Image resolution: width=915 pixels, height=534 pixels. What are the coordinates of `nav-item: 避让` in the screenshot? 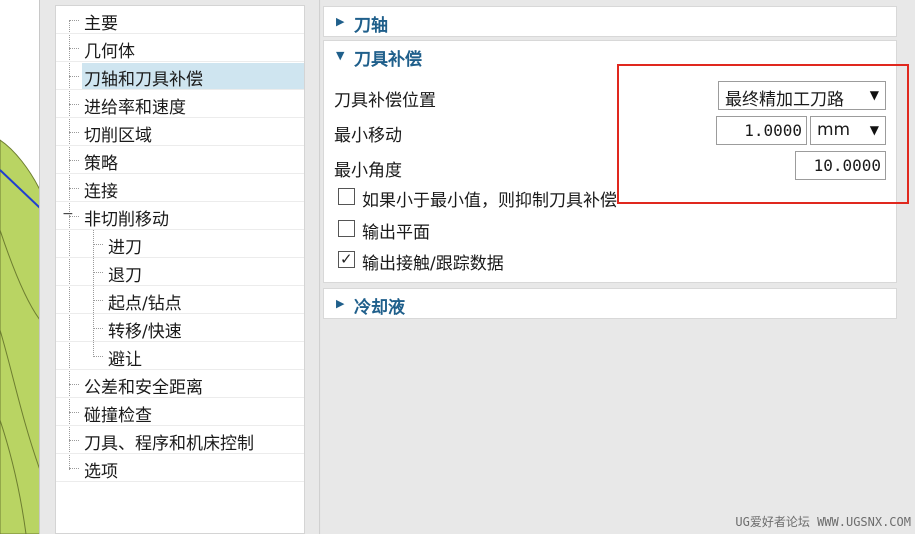 It's located at (180, 356).